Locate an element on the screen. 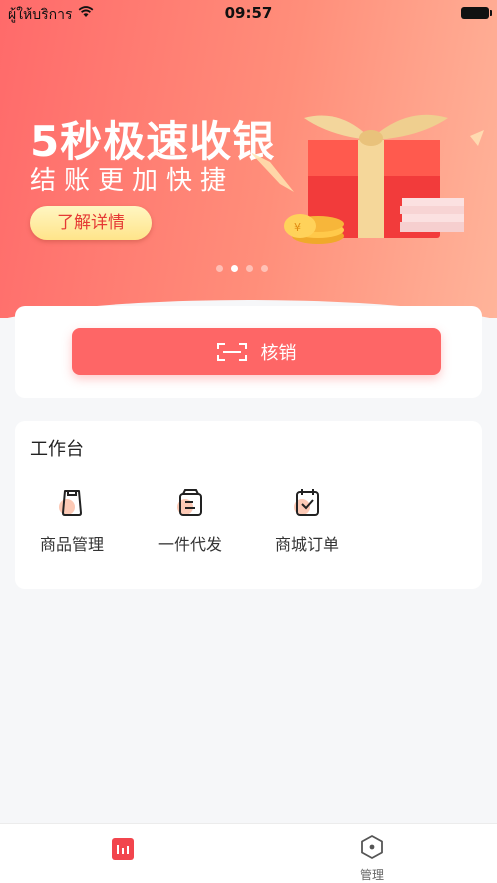  battery-icon is located at coordinates (476, 13).